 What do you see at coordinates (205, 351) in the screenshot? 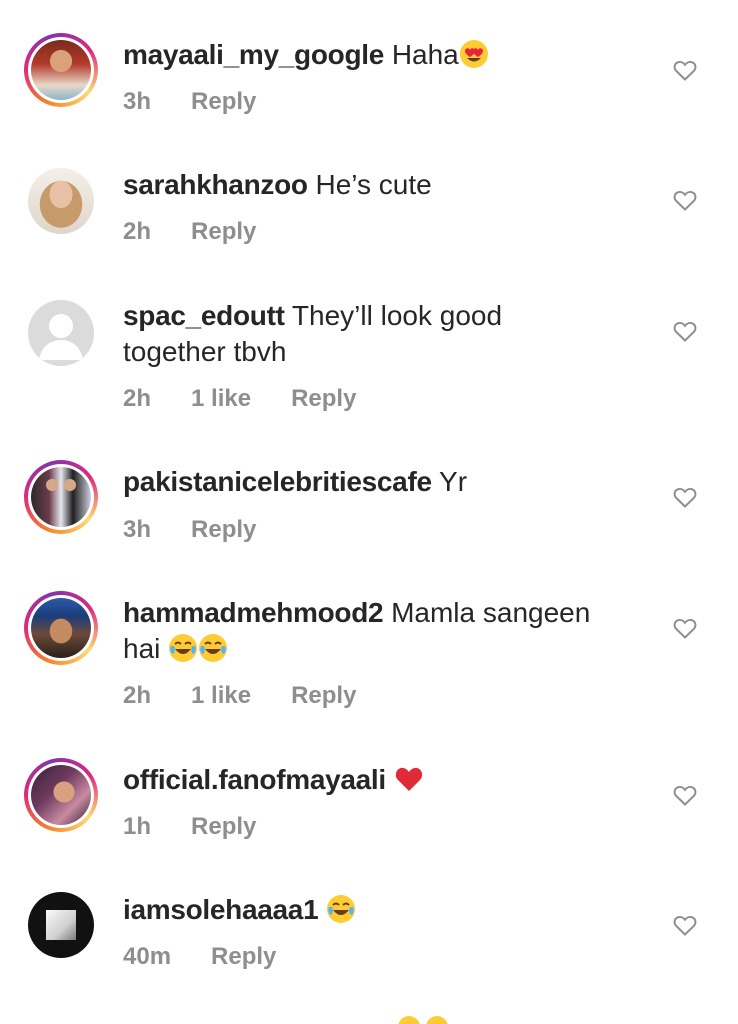
I see `comment-text-continued: together tbvh` at bounding box center [205, 351].